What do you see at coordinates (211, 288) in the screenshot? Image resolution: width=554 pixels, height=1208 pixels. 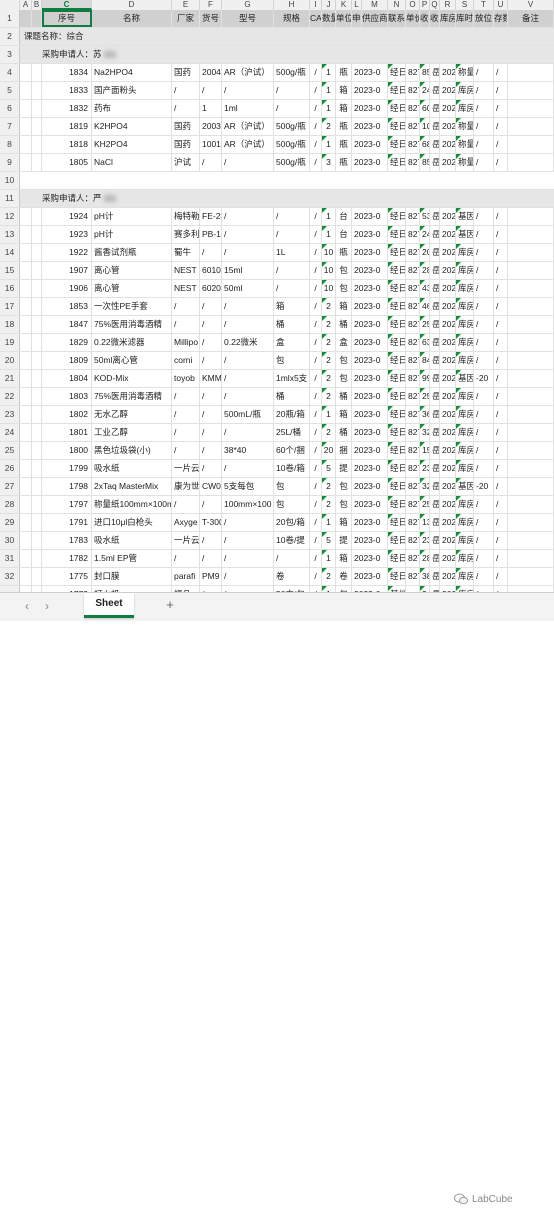 I see `cell-item_no: 6020` at bounding box center [211, 288].